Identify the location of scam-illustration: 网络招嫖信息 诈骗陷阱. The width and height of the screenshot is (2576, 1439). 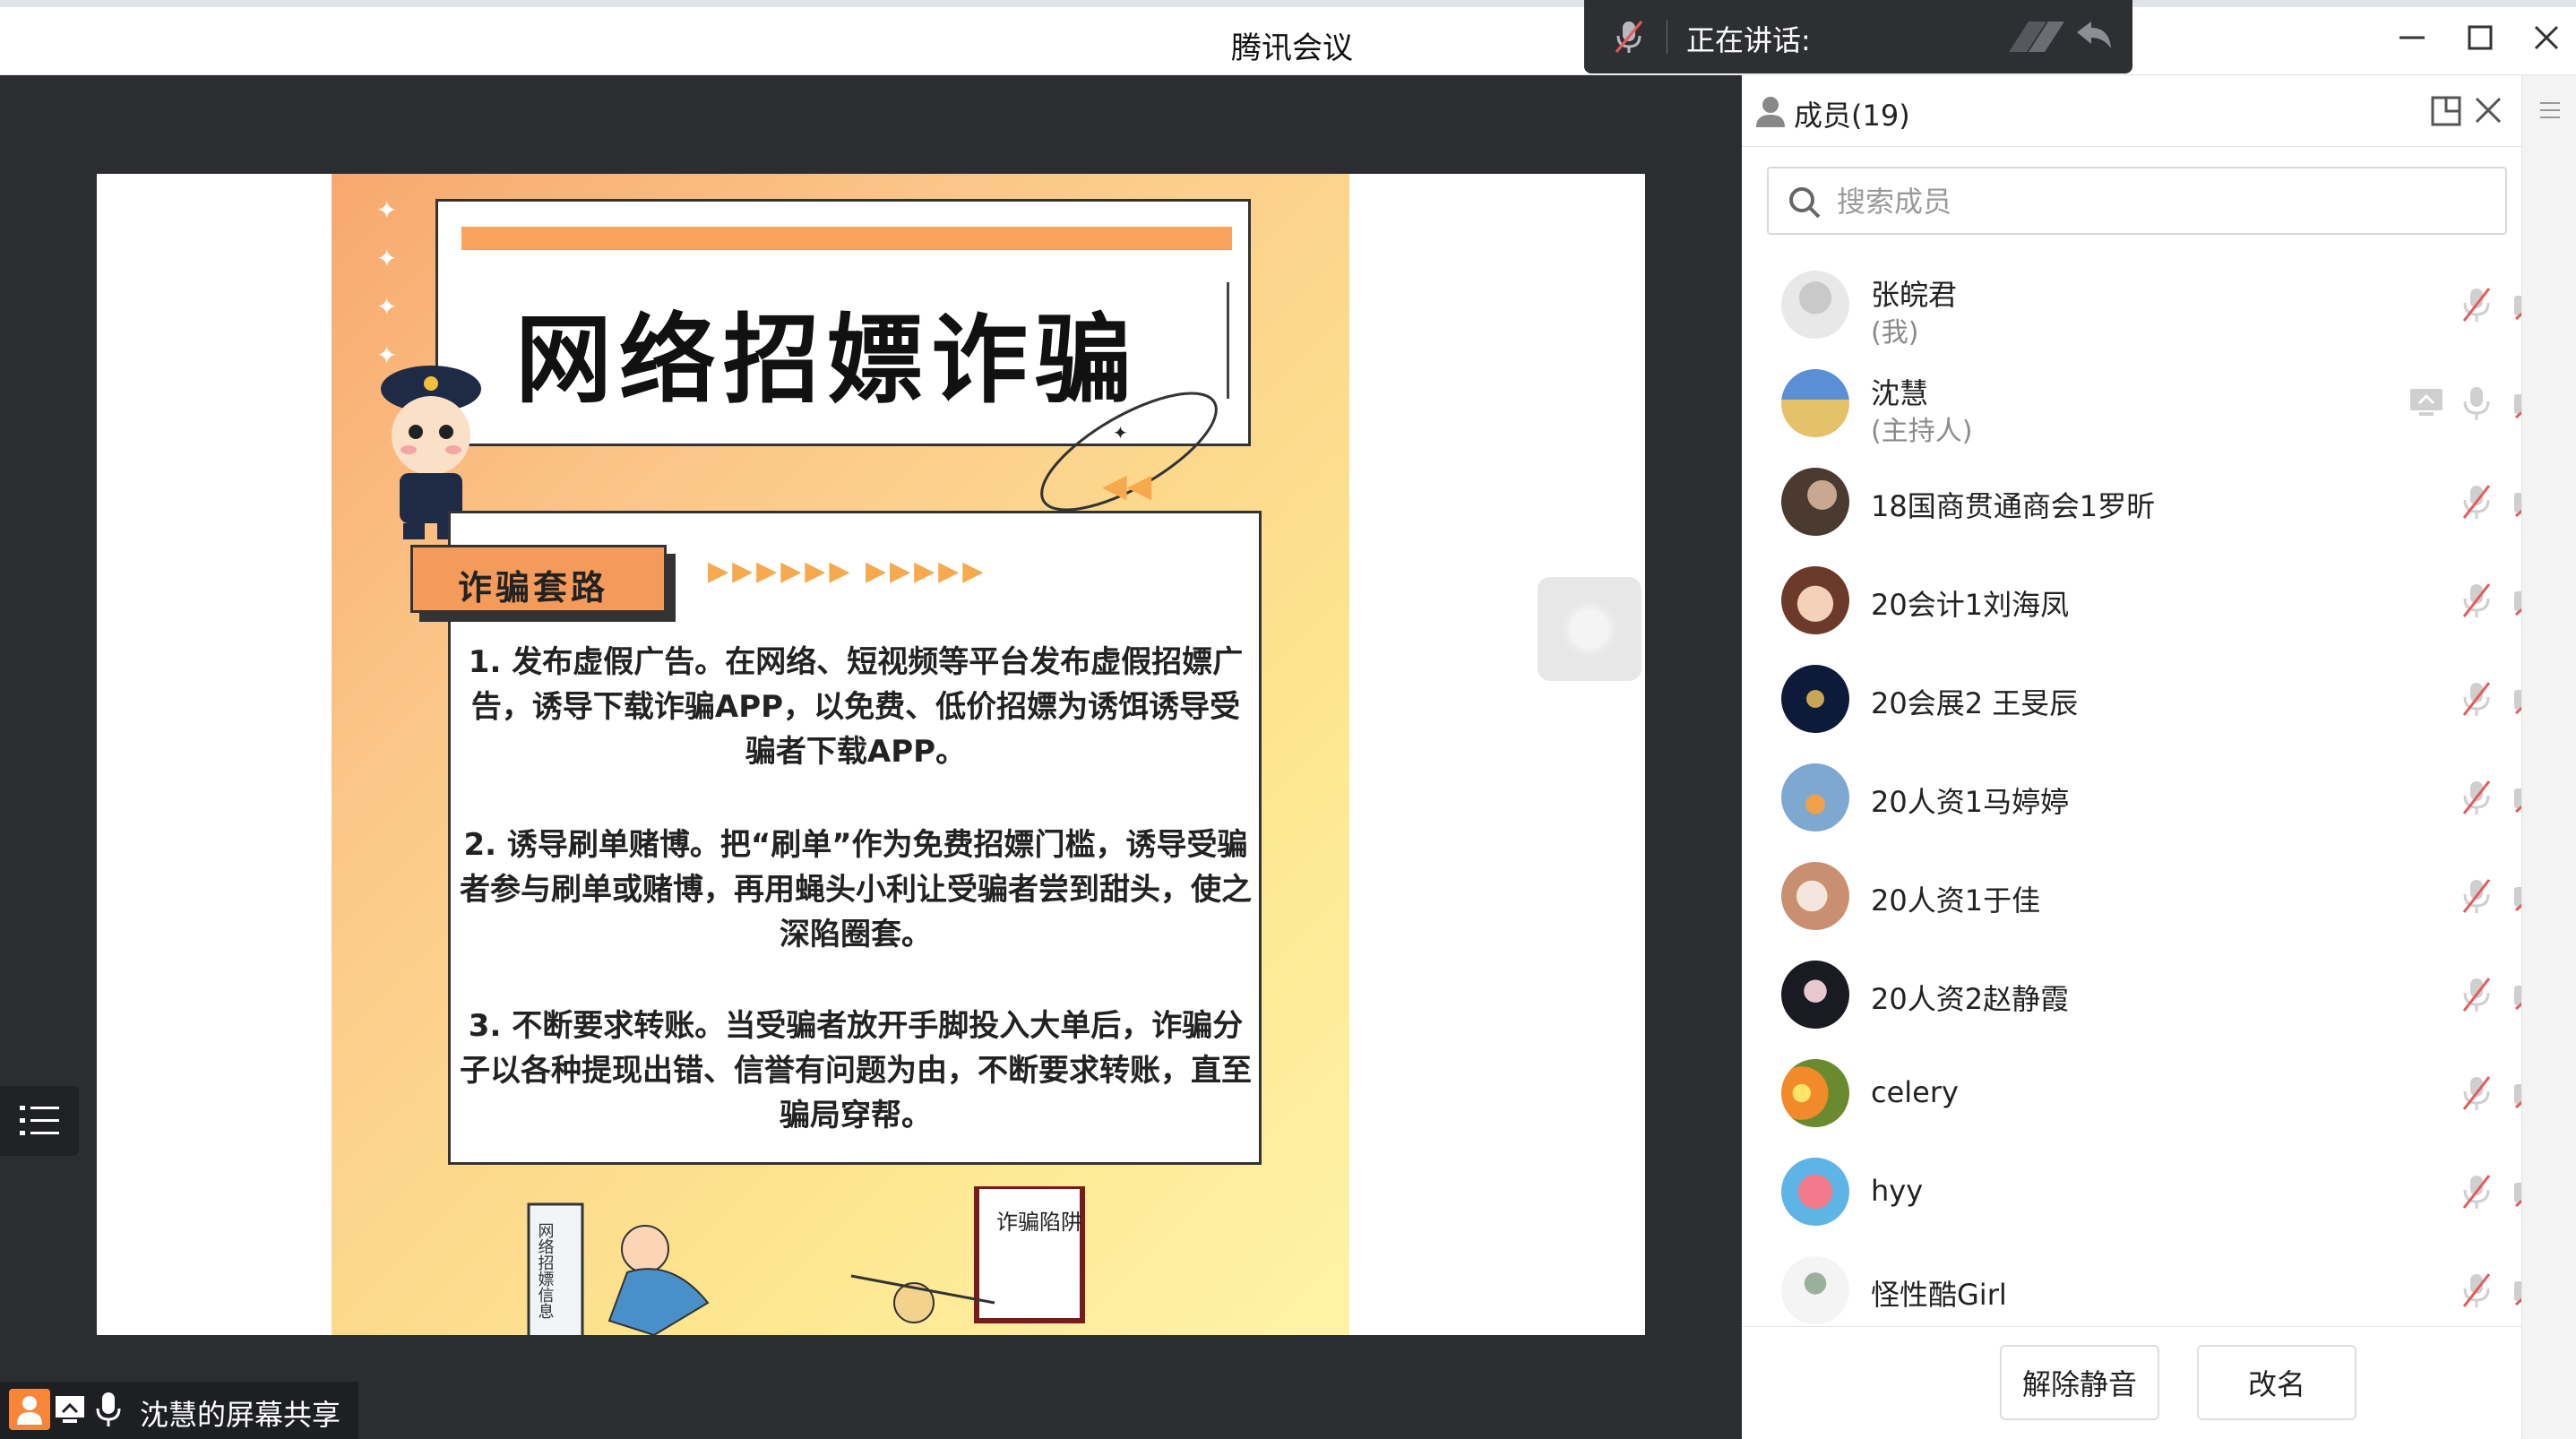
(806, 1261).